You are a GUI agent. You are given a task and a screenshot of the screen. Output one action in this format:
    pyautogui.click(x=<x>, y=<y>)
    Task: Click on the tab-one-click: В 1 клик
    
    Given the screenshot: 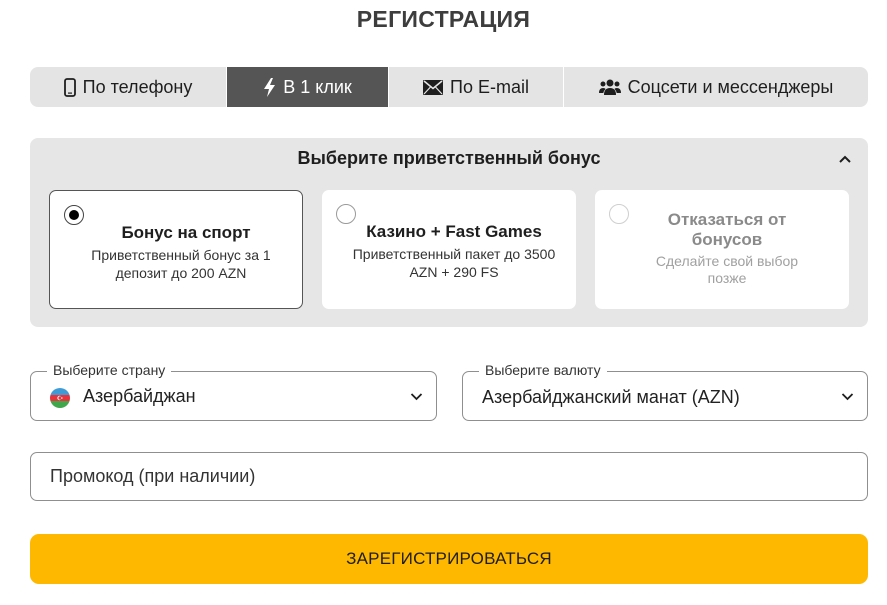 What is the action you would take?
    pyautogui.click(x=308, y=87)
    